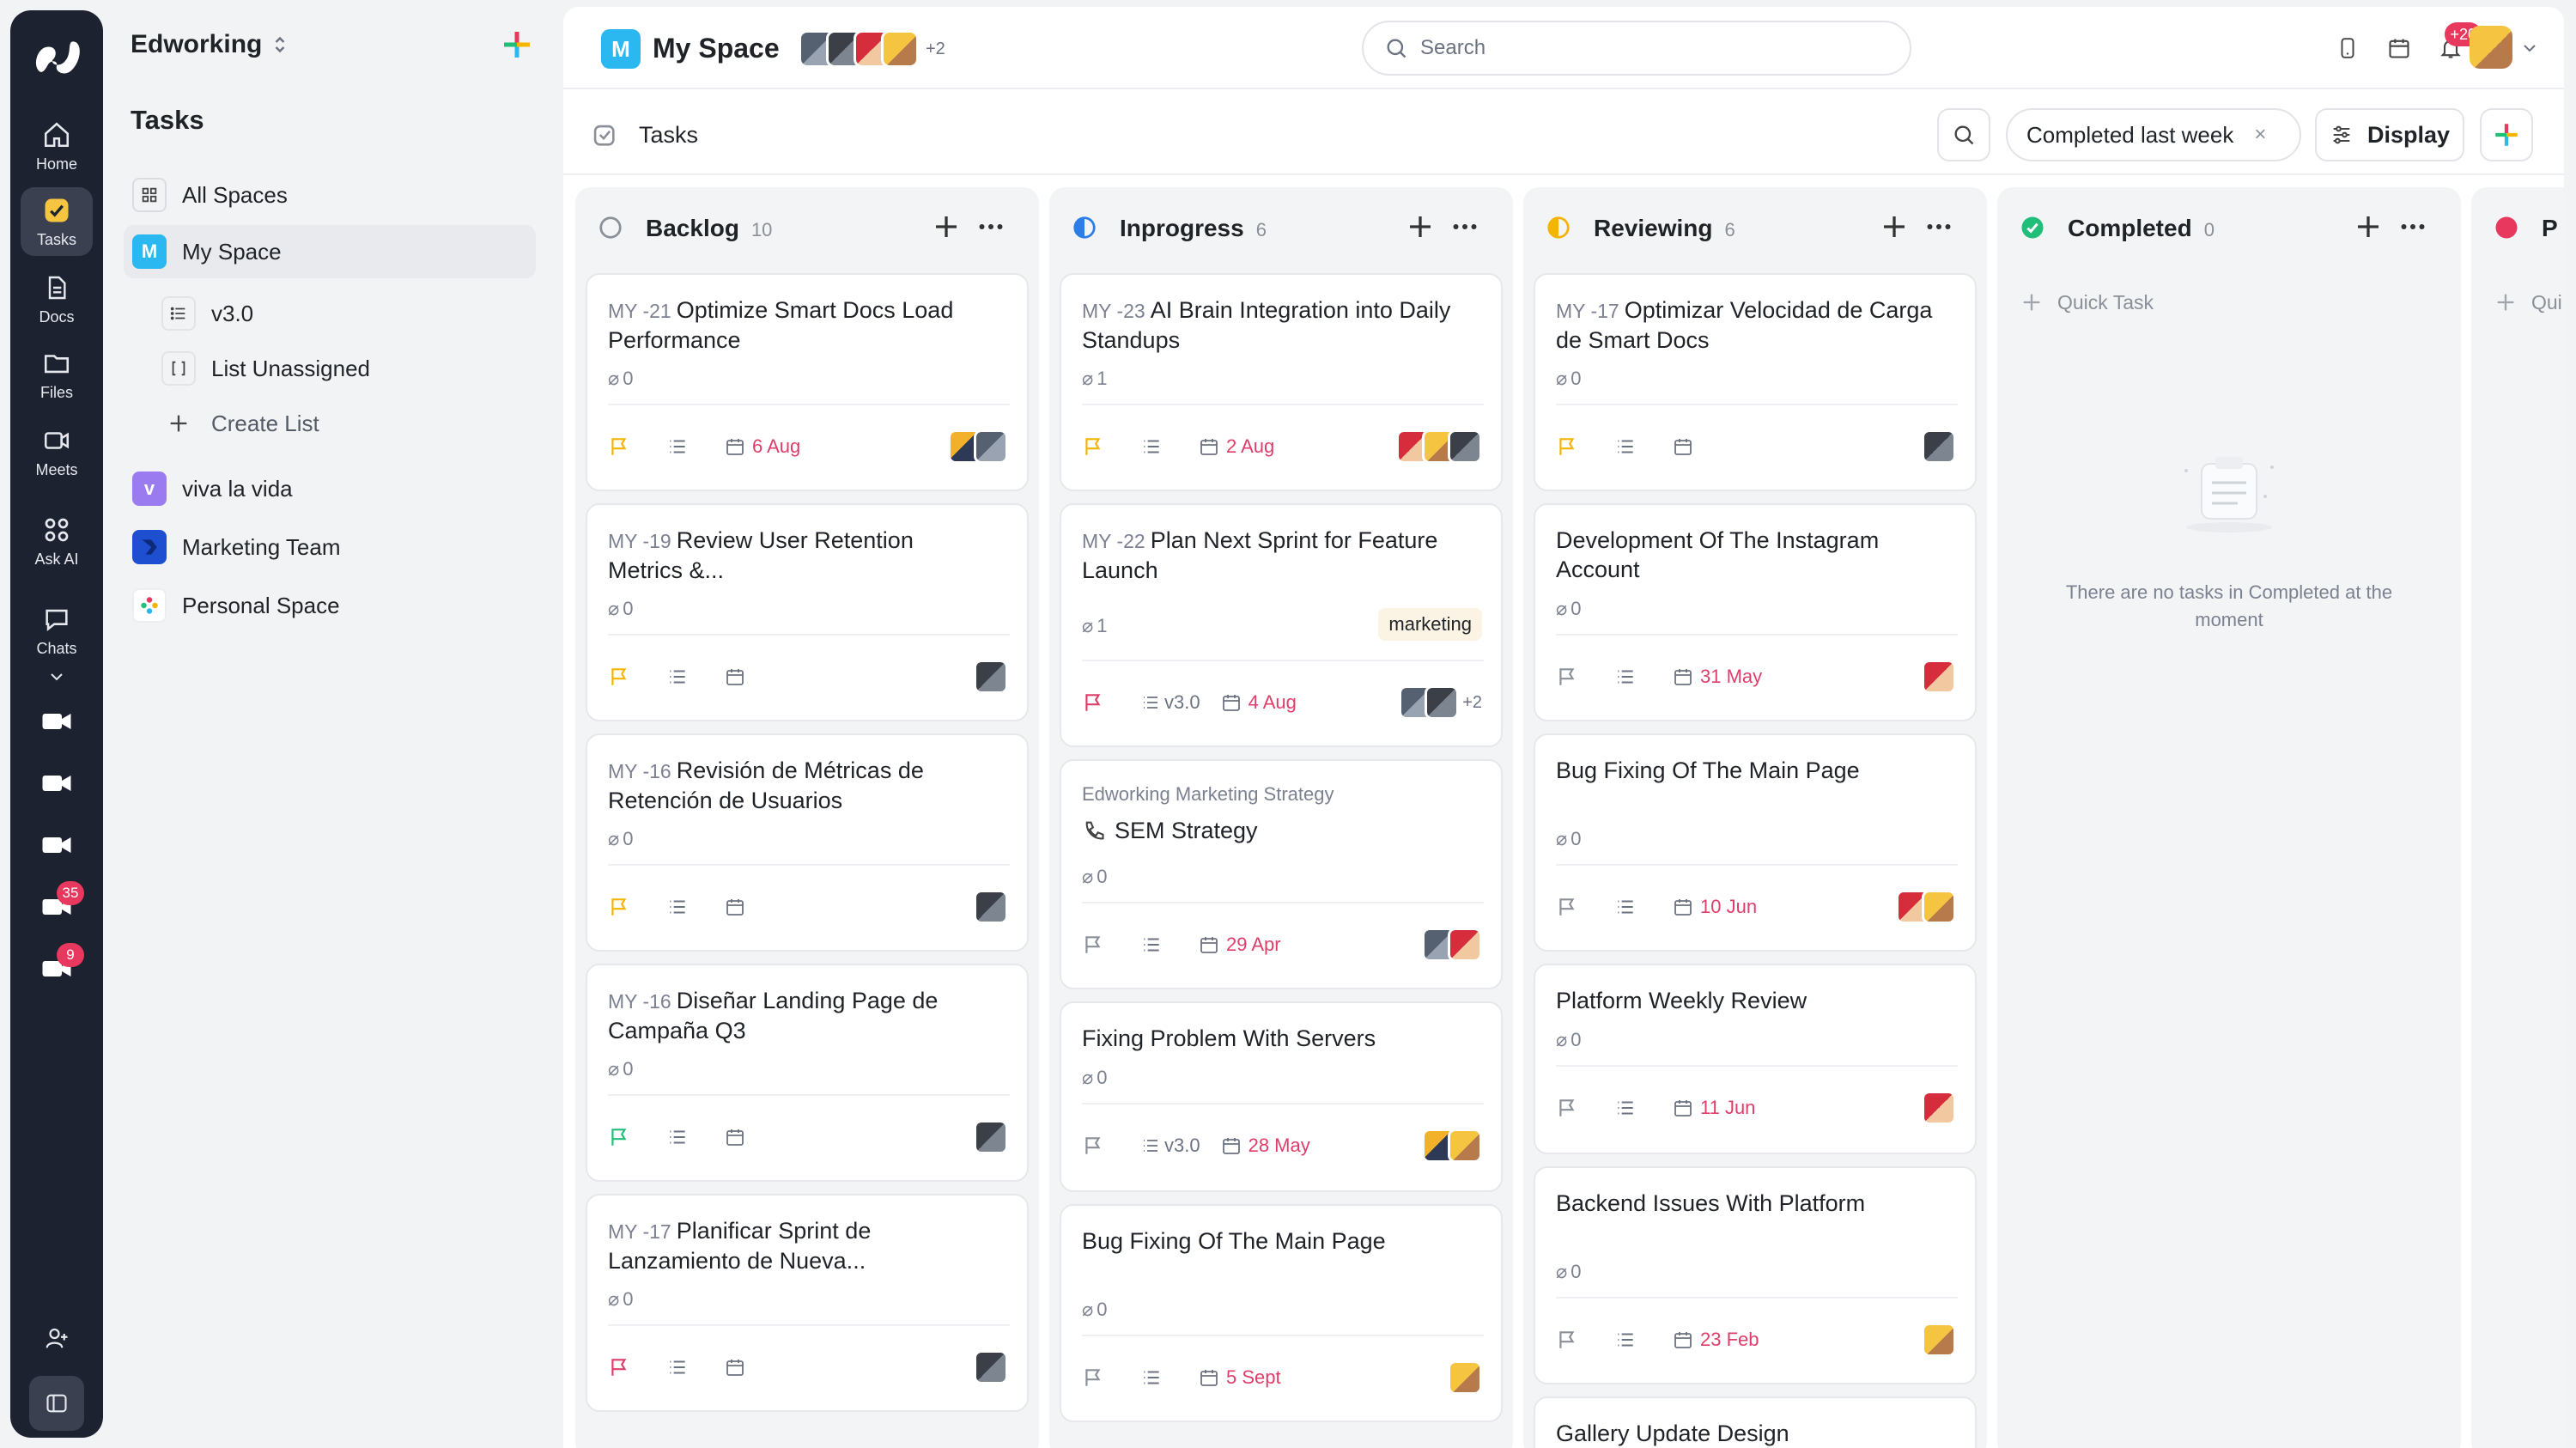 This screenshot has width=2576, height=1448. Describe the element at coordinates (2528, 302) in the screenshot. I see `quick-task-button: Qui` at that location.